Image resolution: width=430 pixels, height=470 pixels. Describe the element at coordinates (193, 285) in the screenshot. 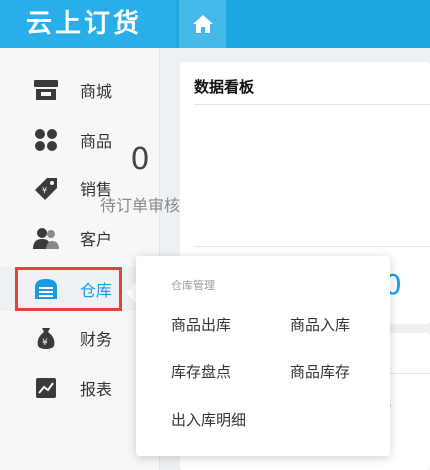

I see `flyout-title: 仓库管理` at that location.